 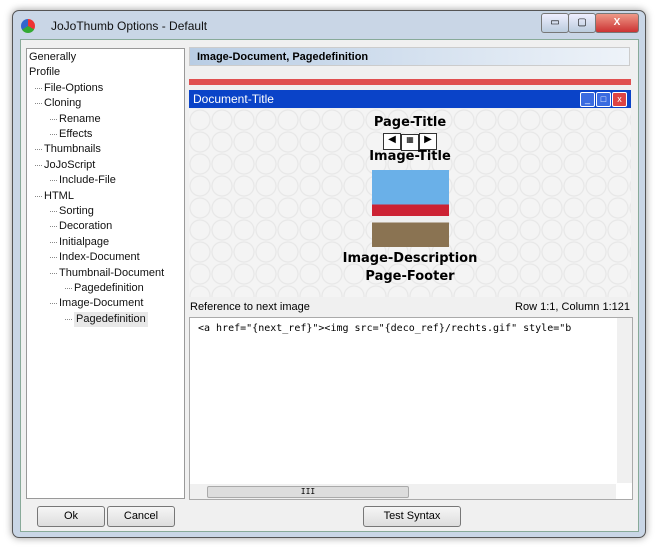 I want to click on page-title: Page-Title, so click(x=410, y=122).